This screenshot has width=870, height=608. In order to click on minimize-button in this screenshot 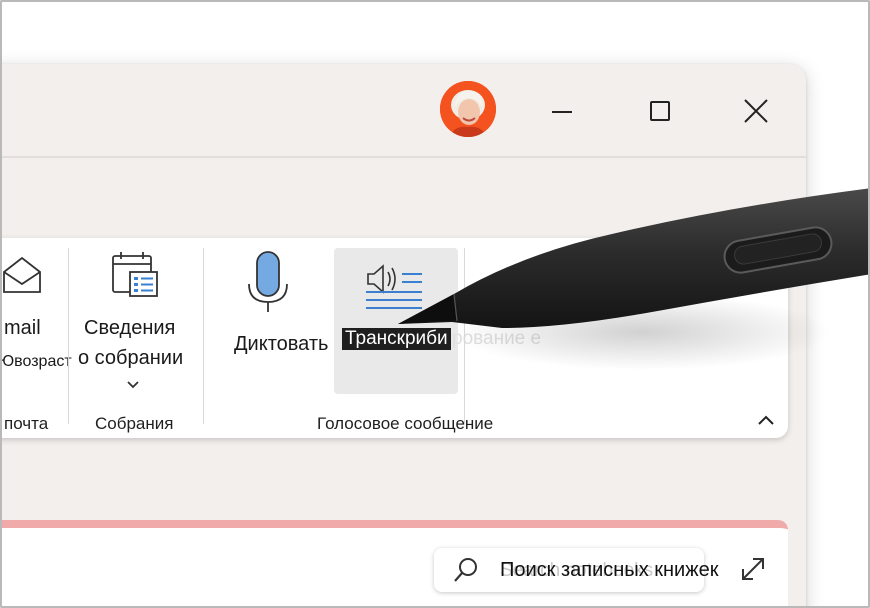, I will do `click(562, 112)`.